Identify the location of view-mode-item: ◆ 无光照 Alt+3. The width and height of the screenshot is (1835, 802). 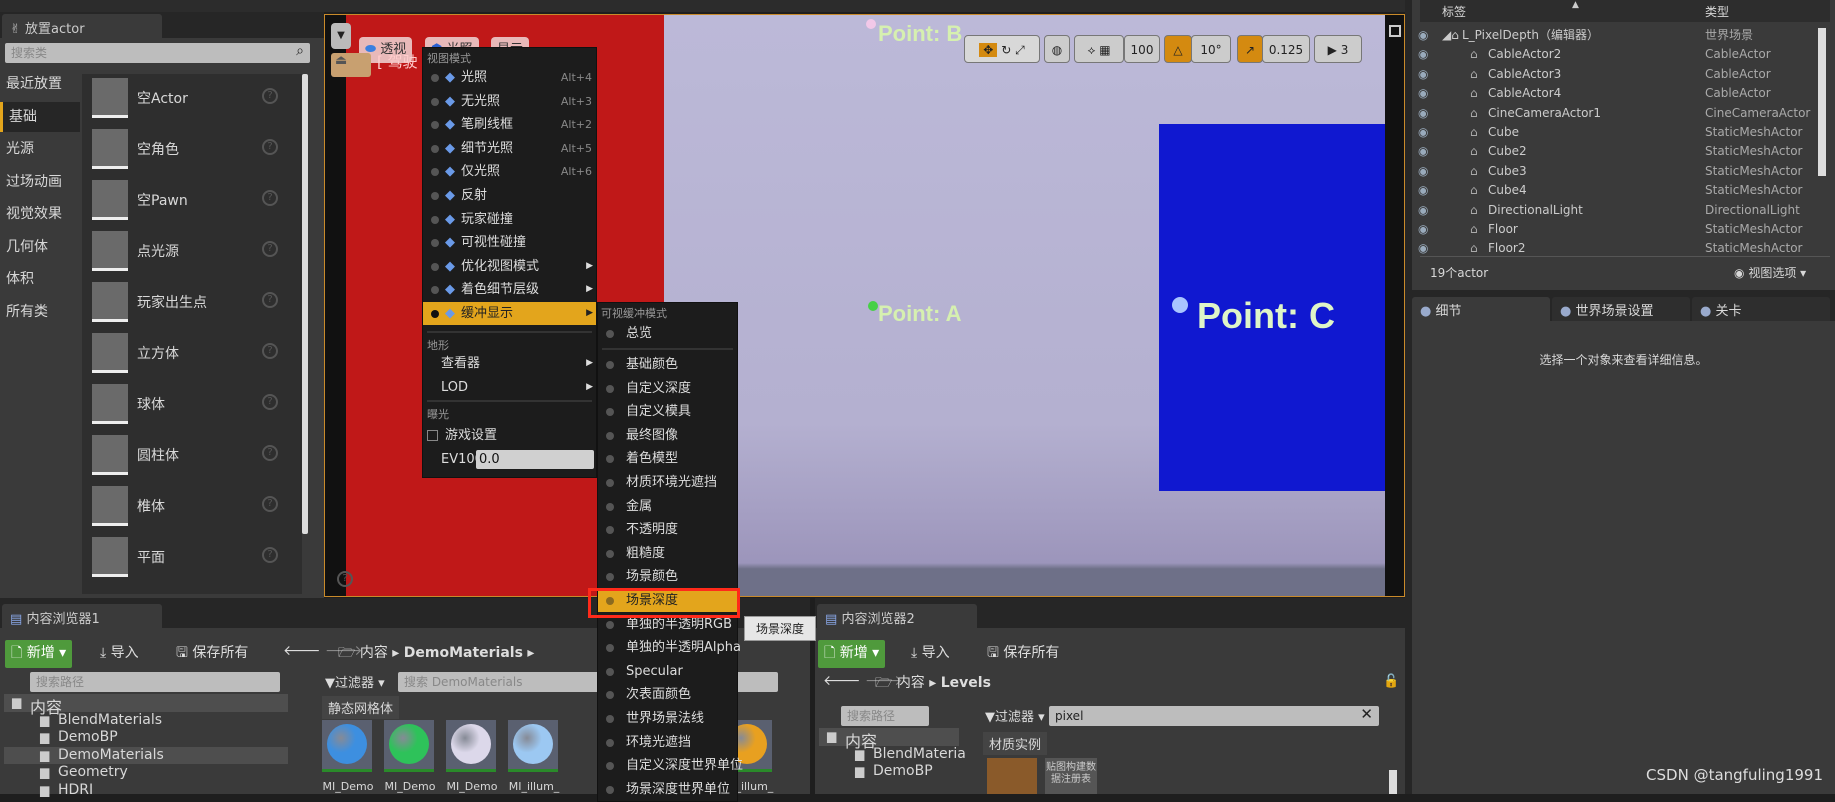
(509, 101).